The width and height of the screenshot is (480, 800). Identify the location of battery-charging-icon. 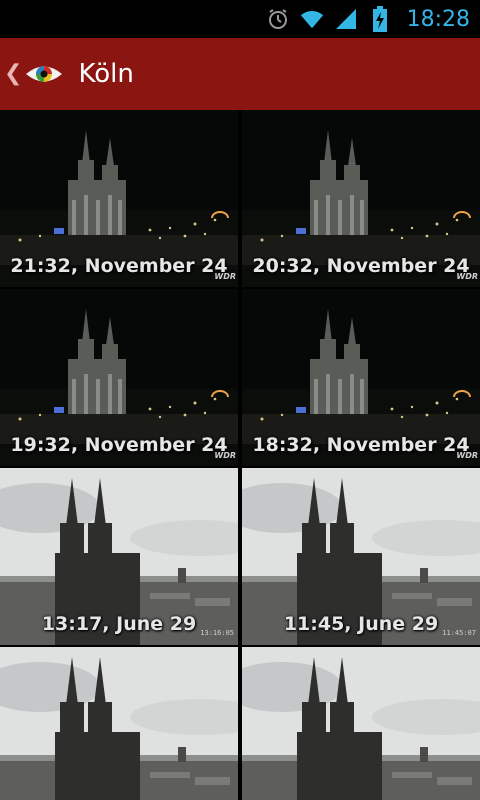
(380, 19).